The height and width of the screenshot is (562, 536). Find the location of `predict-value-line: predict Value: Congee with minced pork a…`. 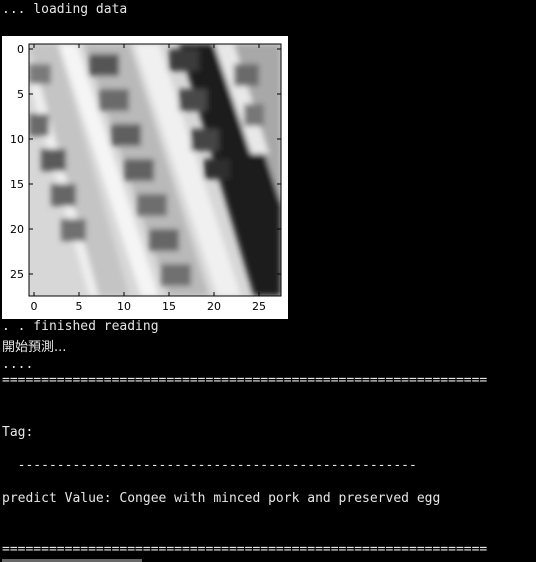

predict-value-line: predict Value: Congee with minced pork a… is located at coordinates (221, 498).